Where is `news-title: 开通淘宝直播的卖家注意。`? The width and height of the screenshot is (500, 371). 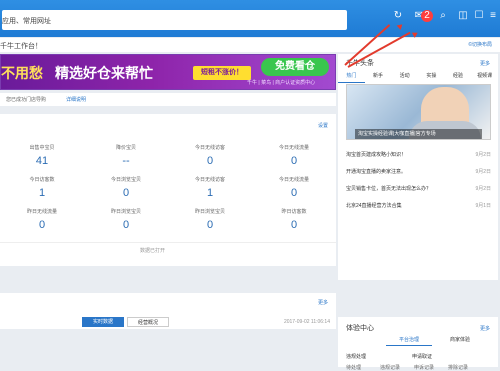
news-title: 开通淘宝直播的卖家注意。 is located at coordinates (405, 171).